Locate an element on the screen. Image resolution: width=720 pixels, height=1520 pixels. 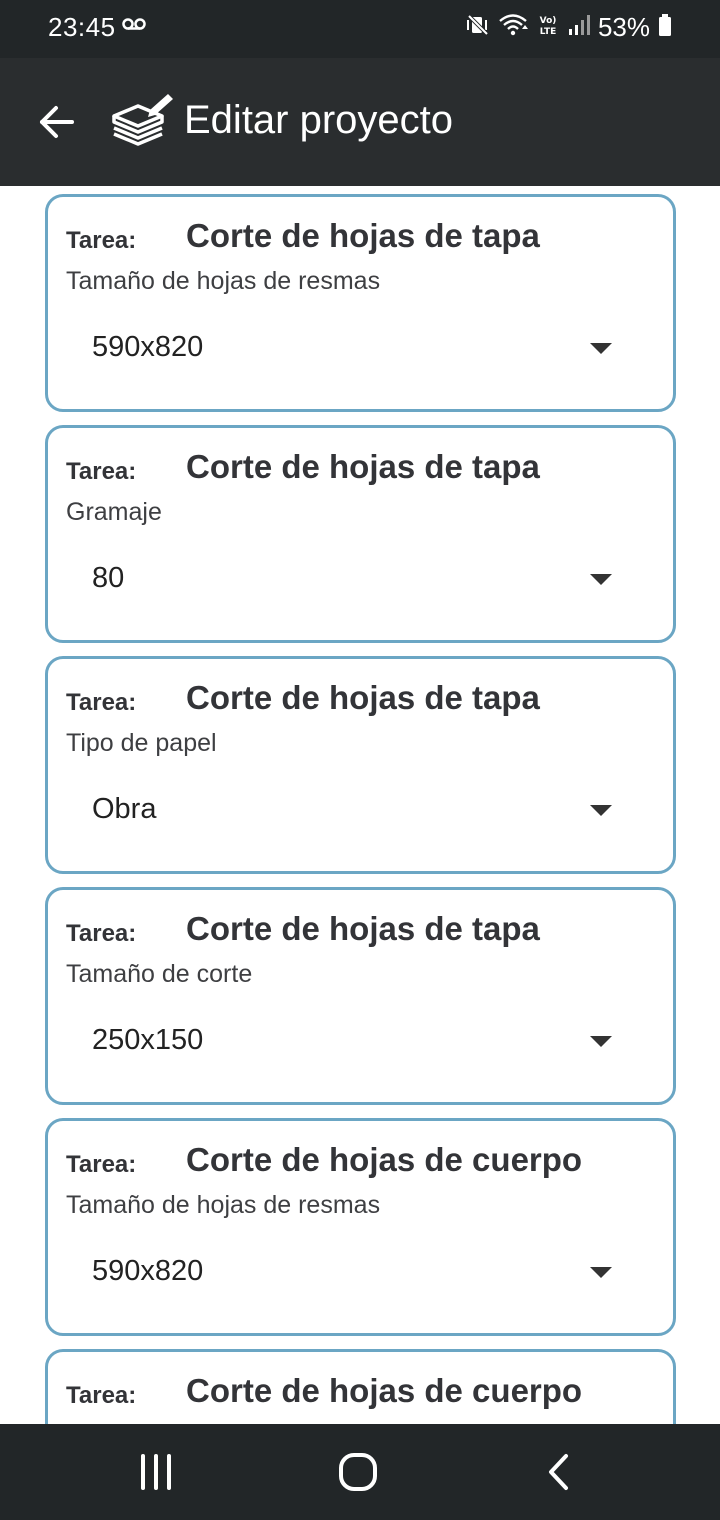
back-button is located at coordinates (56, 122).